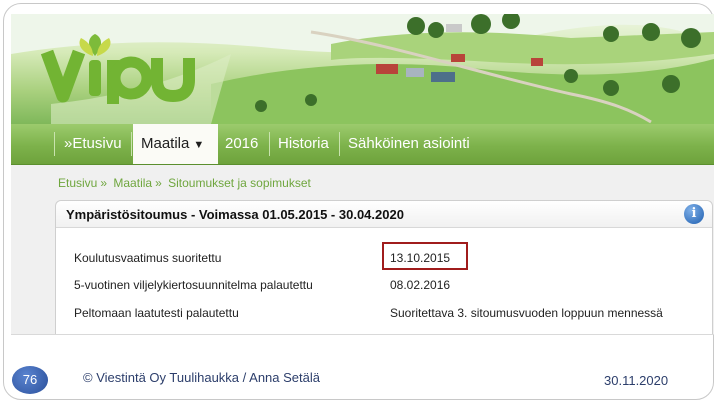 The width and height of the screenshot is (720, 405). Describe the element at coordinates (199, 145) in the screenshot. I see `chevron-down-icon: ▼` at that location.